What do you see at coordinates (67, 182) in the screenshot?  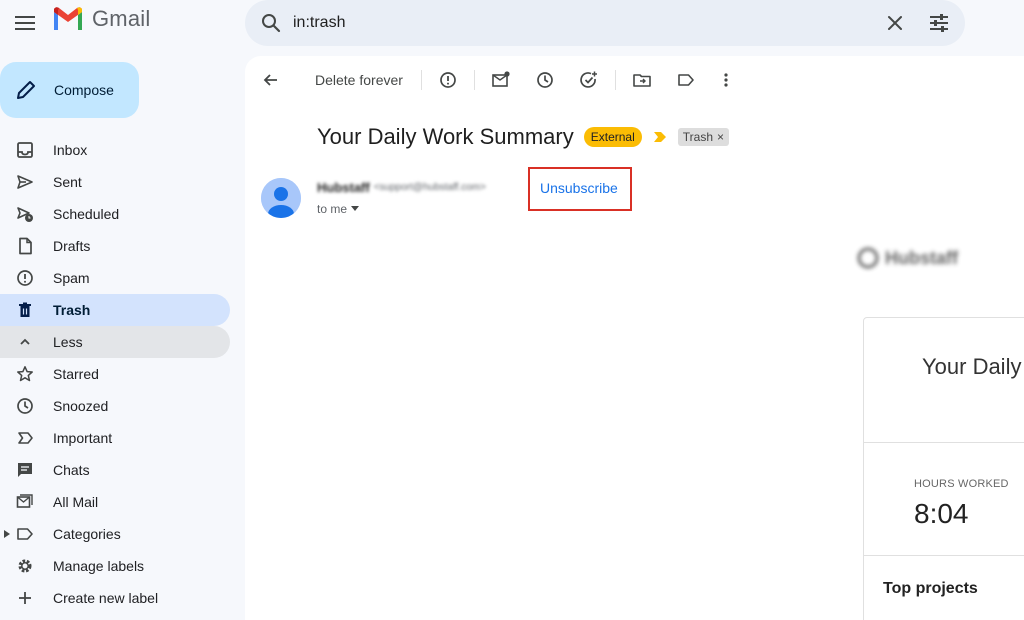 I see `sidebar-item-label: Sent` at bounding box center [67, 182].